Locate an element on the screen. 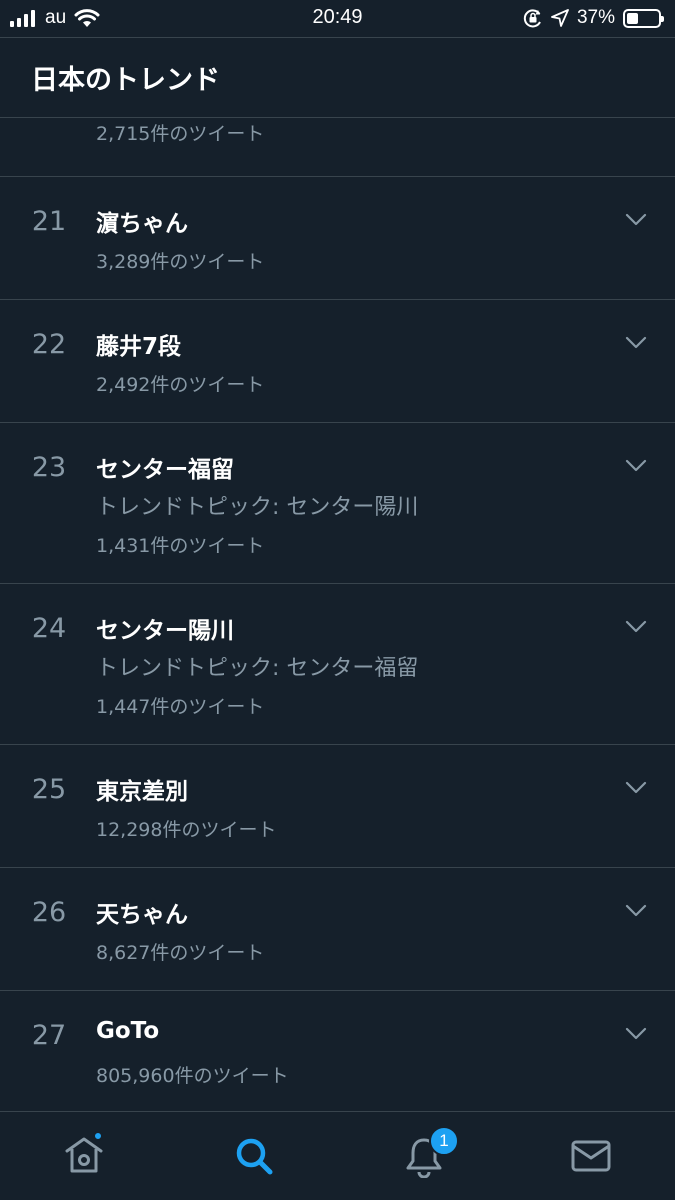  tweet-count: 805,960件のツイート is located at coordinates (192, 1076).